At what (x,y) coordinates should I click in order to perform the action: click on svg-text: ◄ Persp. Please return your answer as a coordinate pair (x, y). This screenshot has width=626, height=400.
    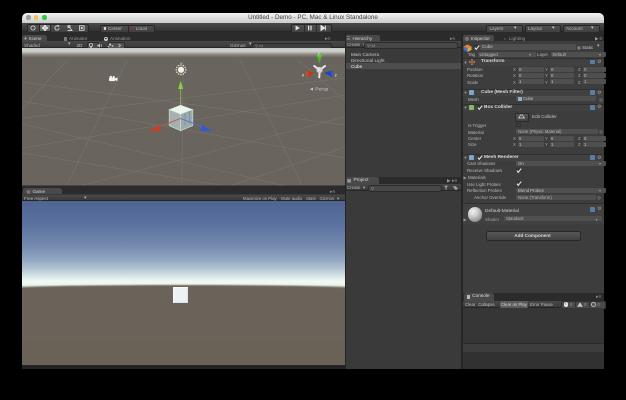
    Looking at the image, I should click on (319, 90).